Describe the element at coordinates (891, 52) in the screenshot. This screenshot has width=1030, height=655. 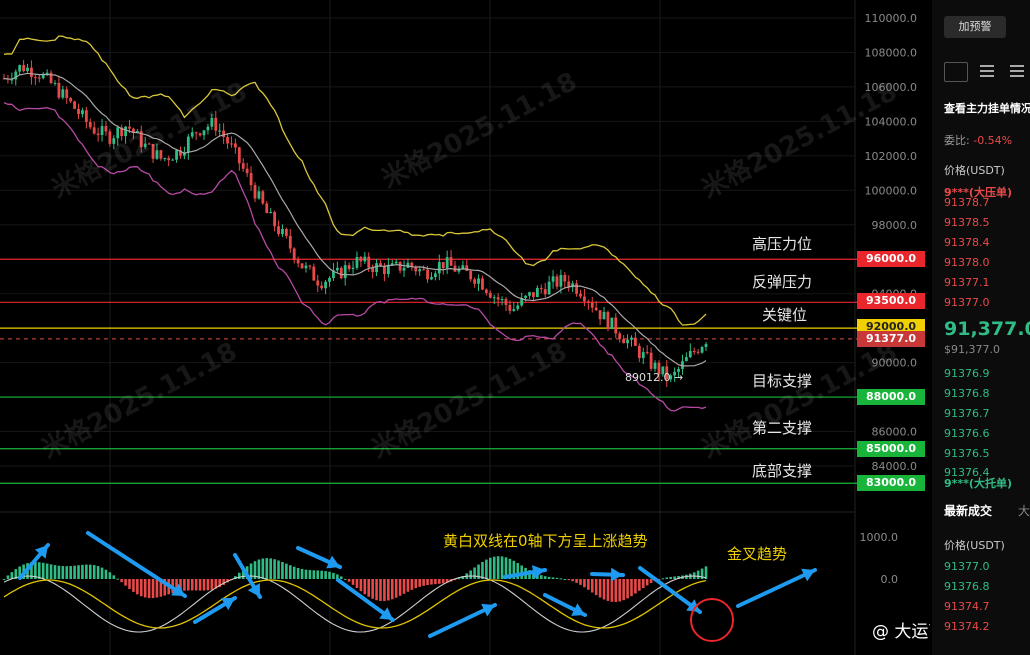
I see `y-tick-label: 108000.0` at that location.